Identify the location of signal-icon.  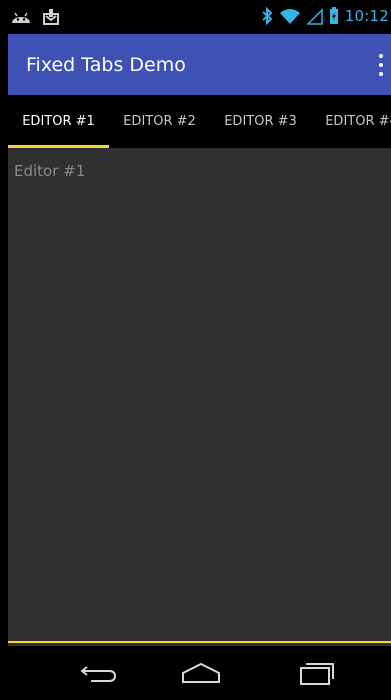
(314, 16).